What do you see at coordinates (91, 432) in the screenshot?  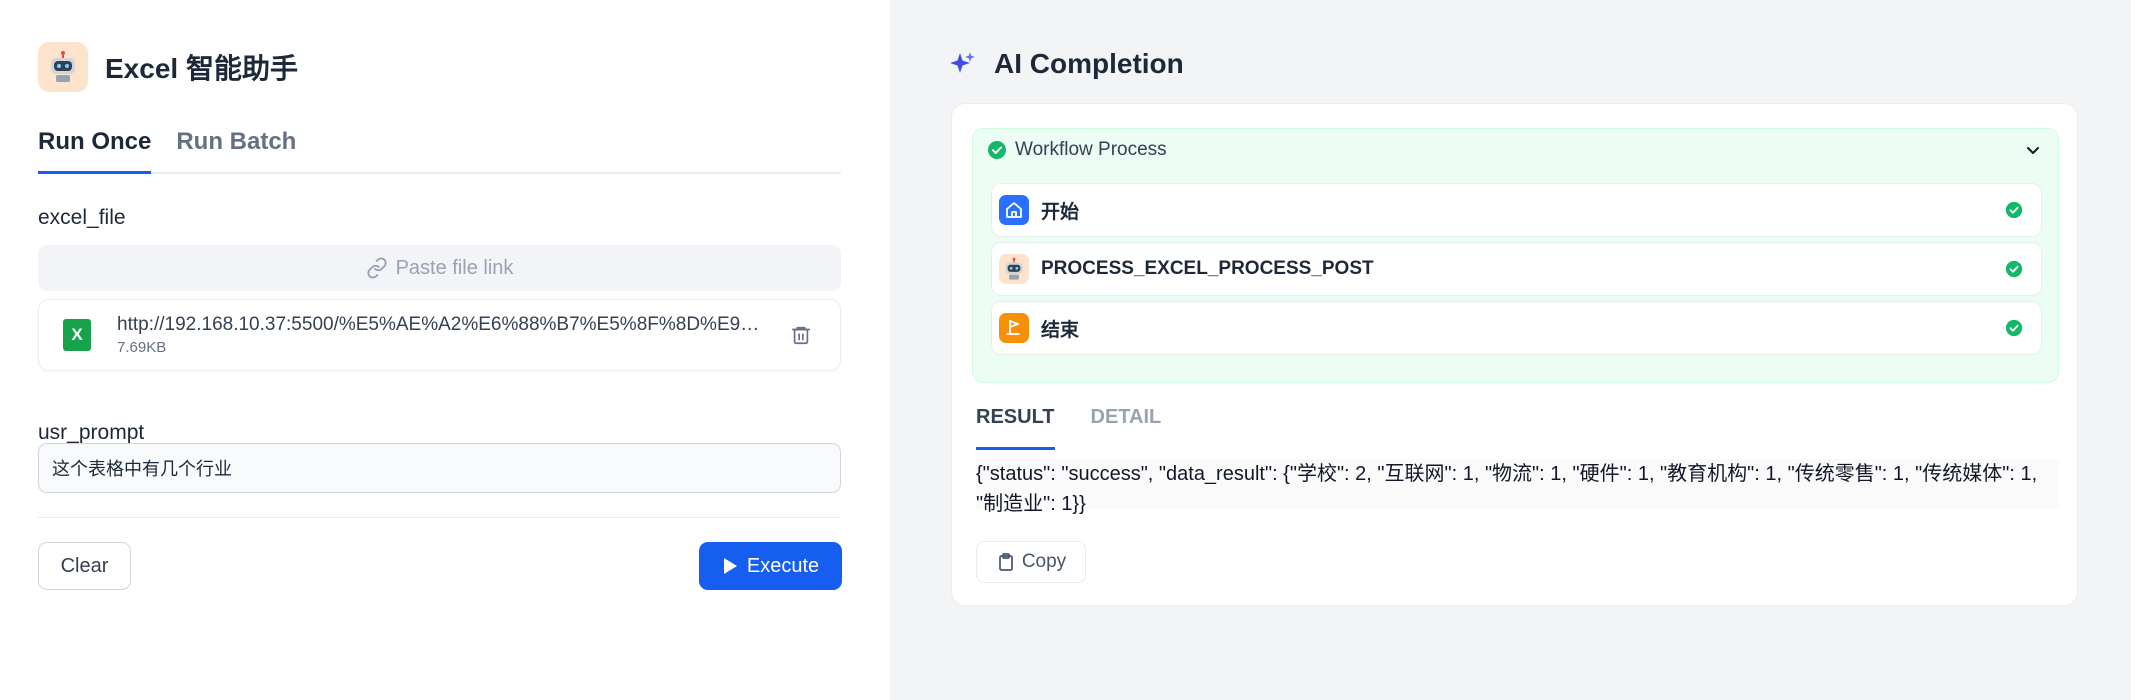 I see `usr-prompt-label: usr_prompt` at bounding box center [91, 432].